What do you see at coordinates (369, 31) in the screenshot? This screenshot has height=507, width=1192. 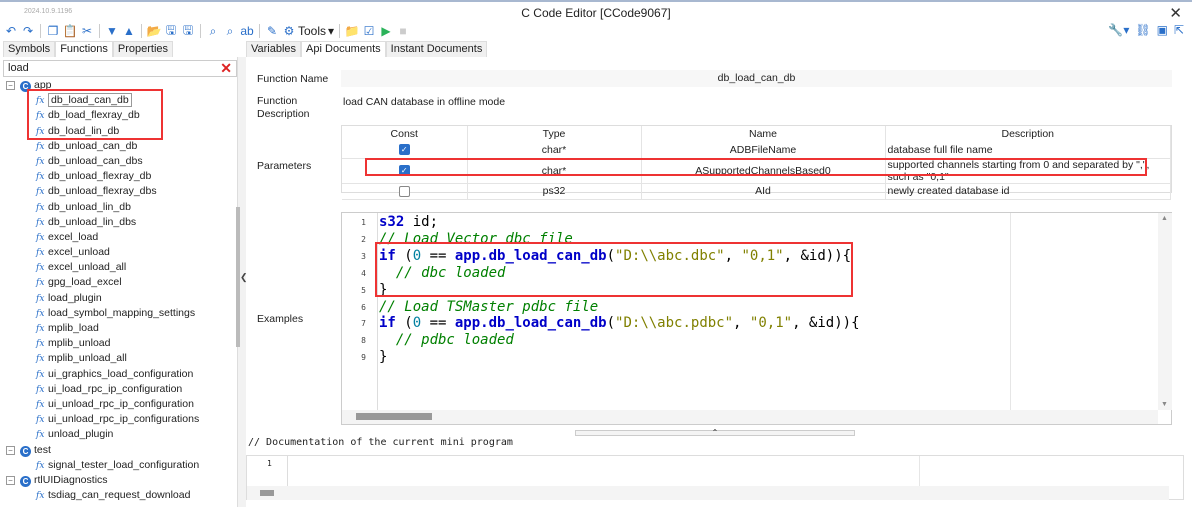 I see `check-icon: ☑` at bounding box center [369, 31].